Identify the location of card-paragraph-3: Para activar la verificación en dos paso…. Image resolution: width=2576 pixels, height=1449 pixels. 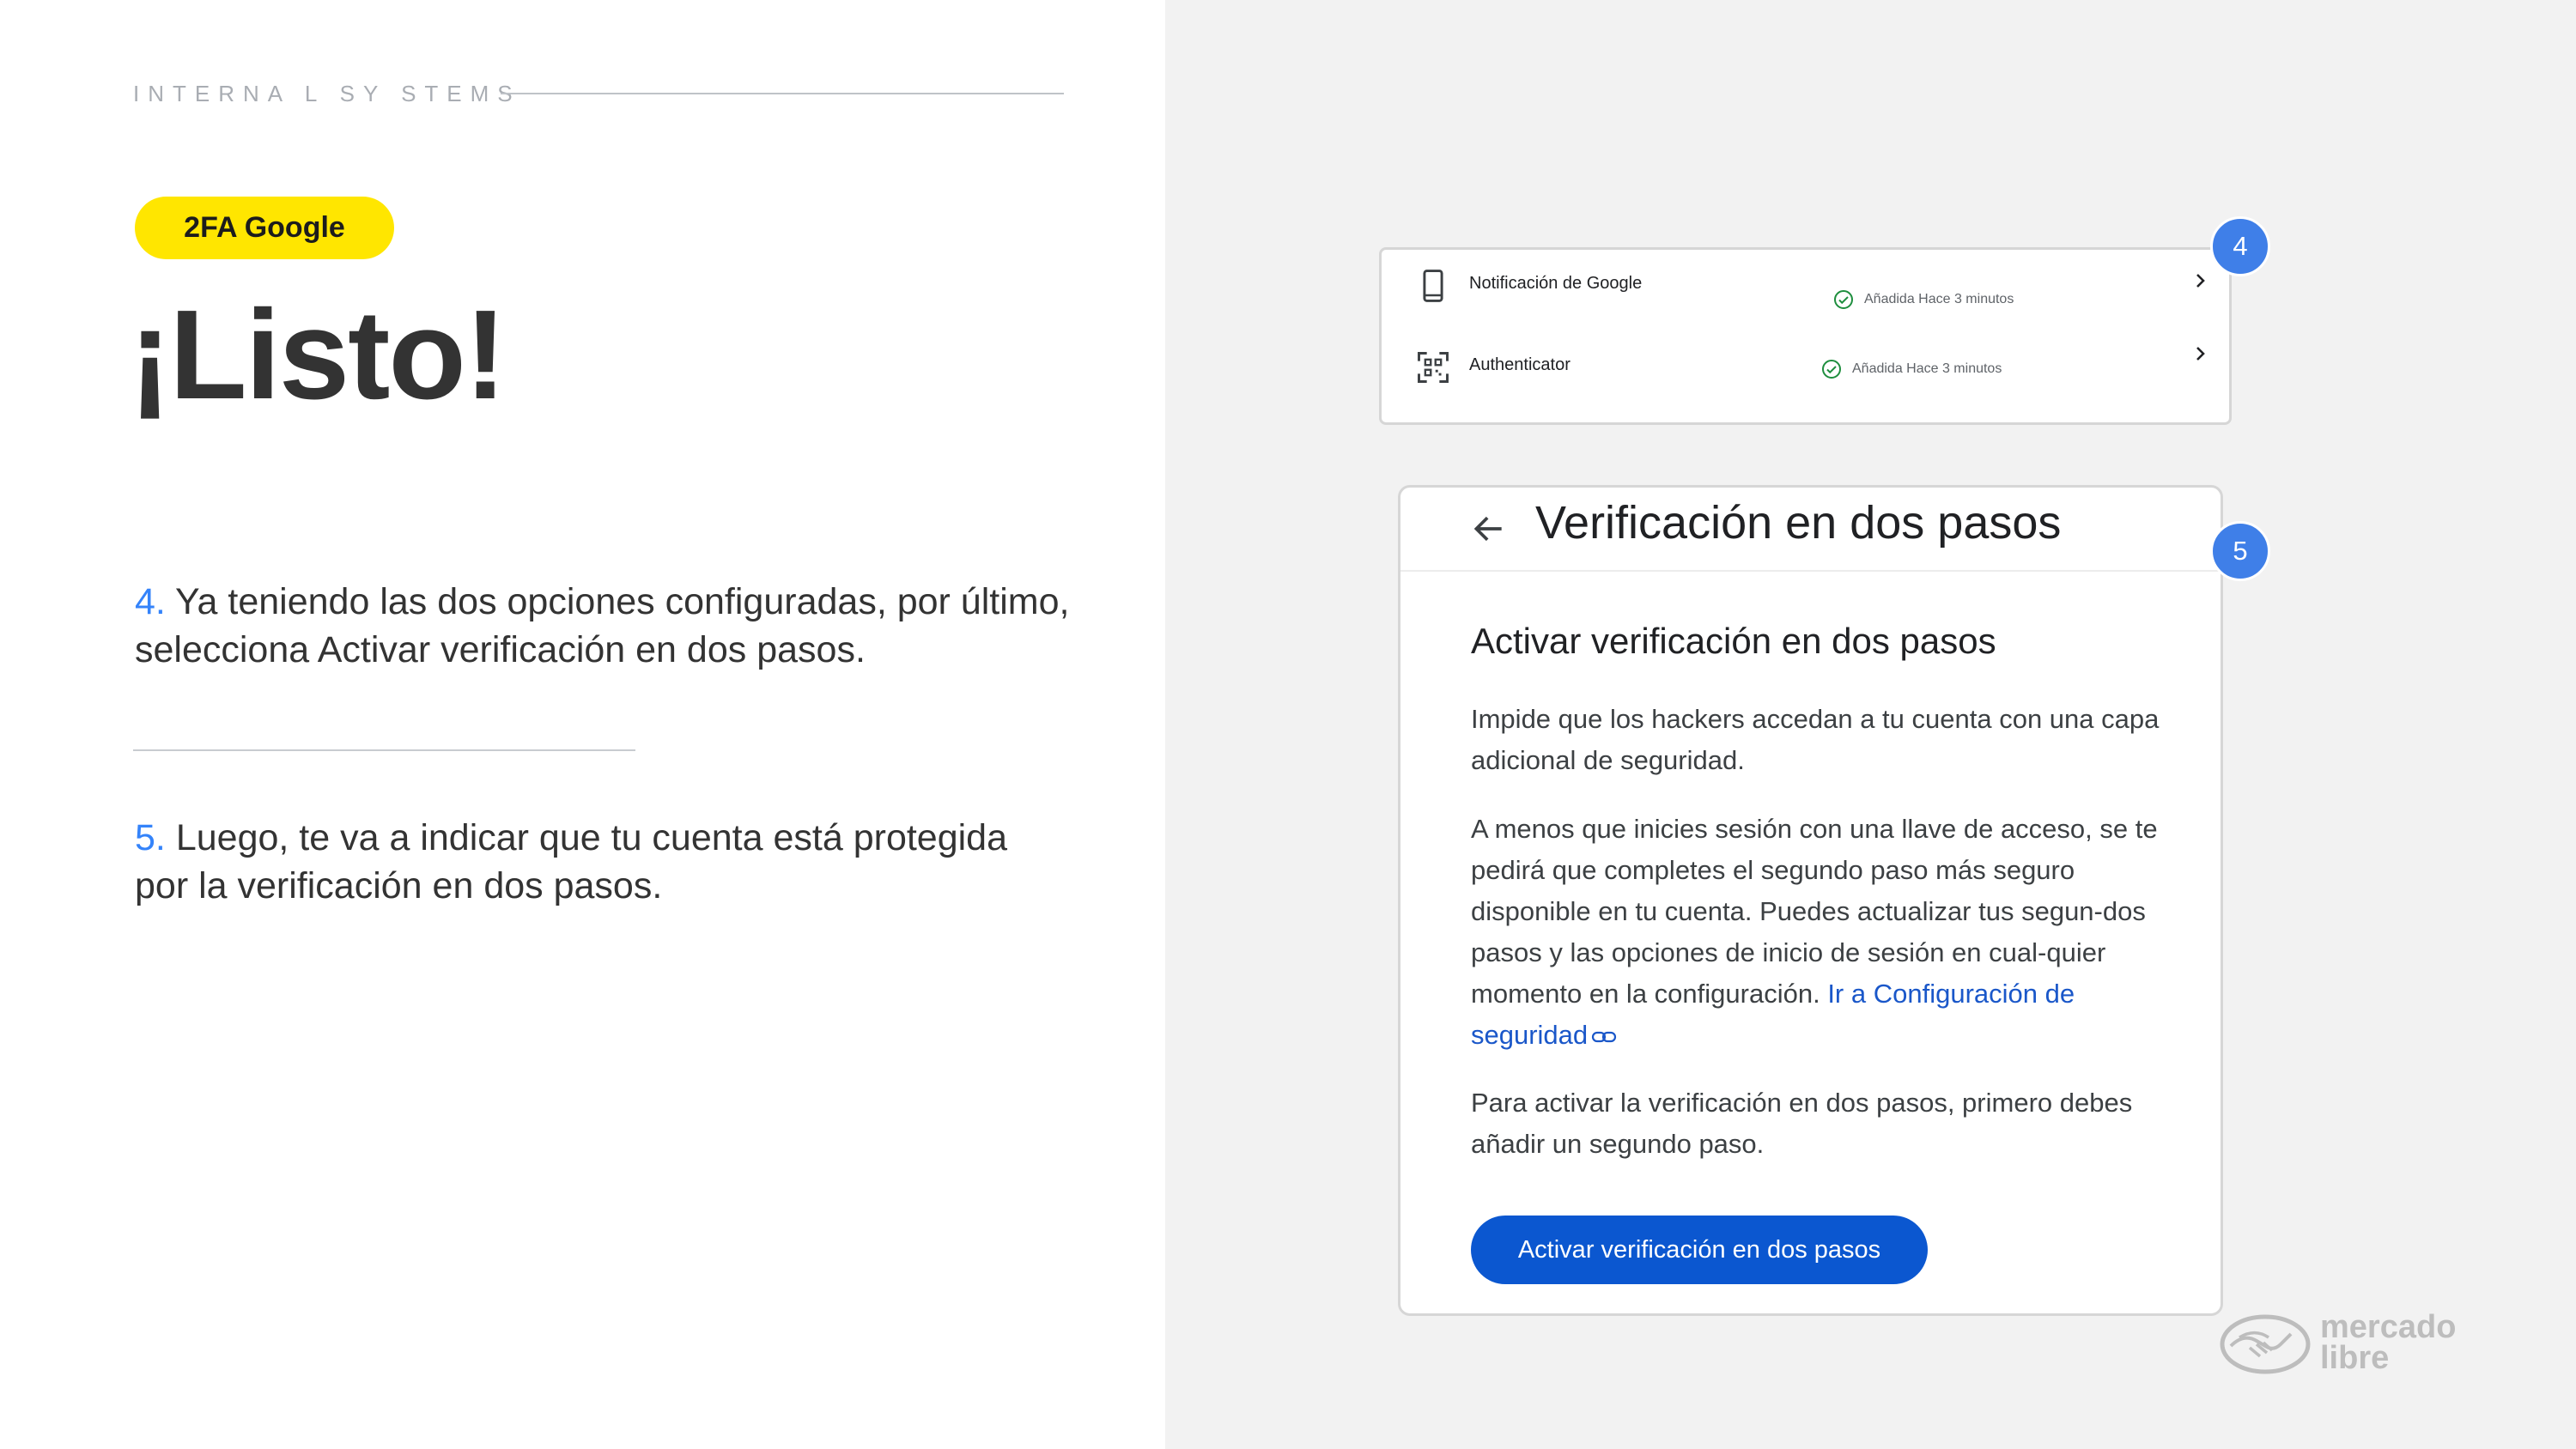
(1802, 1123).